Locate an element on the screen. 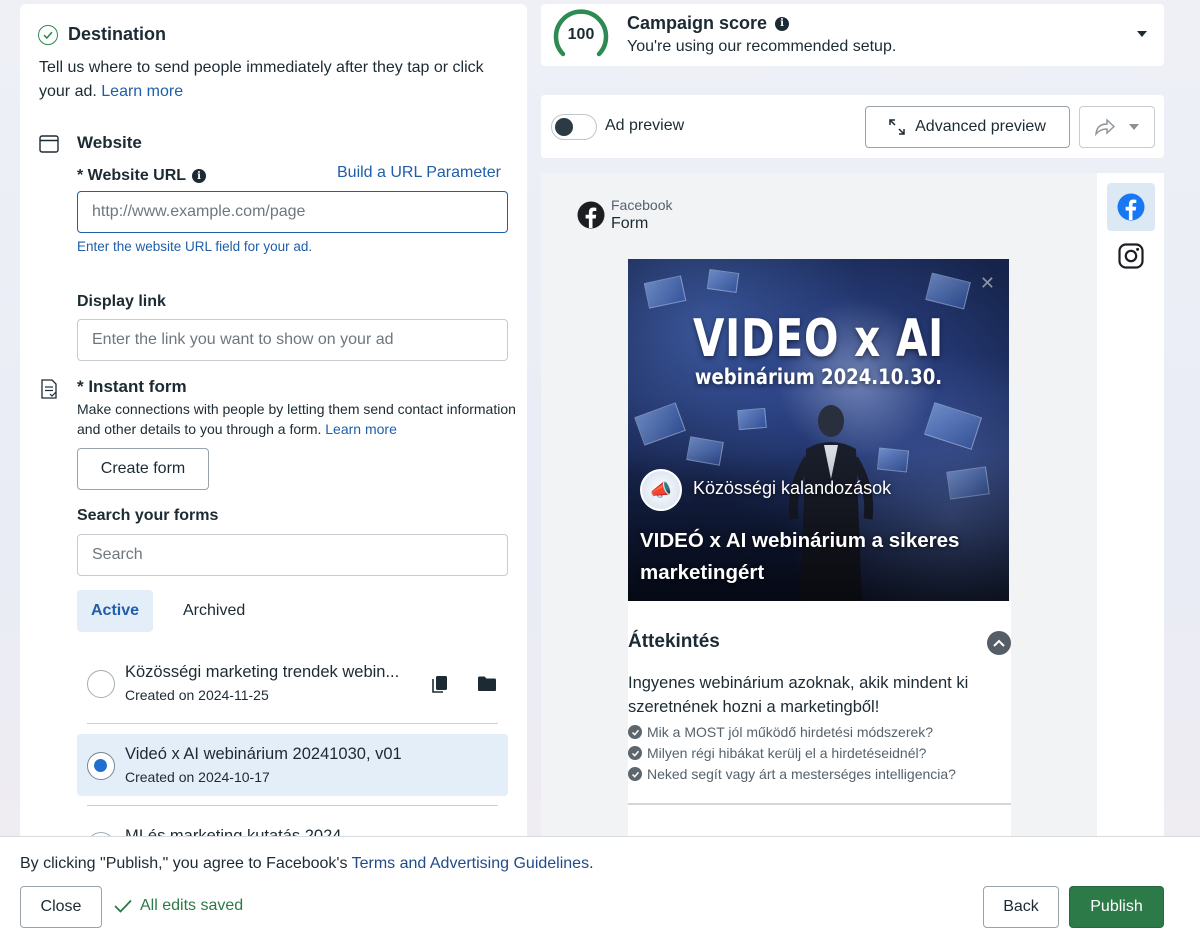 This screenshot has height=942, width=1200. display-link-label: Display link is located at coordinates (121, 301).